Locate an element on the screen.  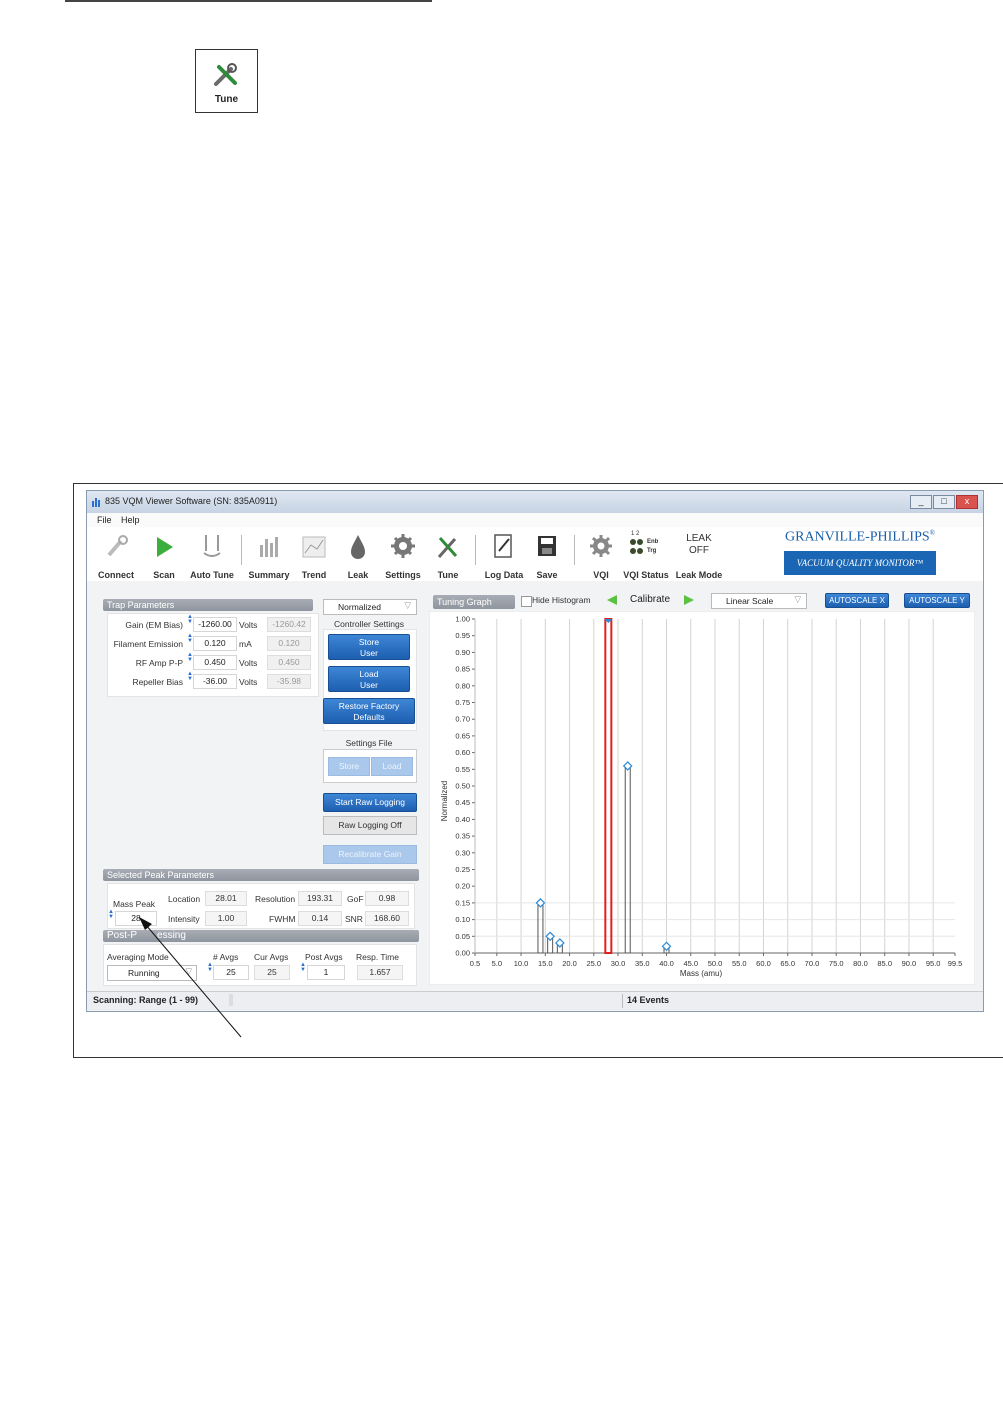
x-tick-label: 40.0 is located at coordinates (666, 963).